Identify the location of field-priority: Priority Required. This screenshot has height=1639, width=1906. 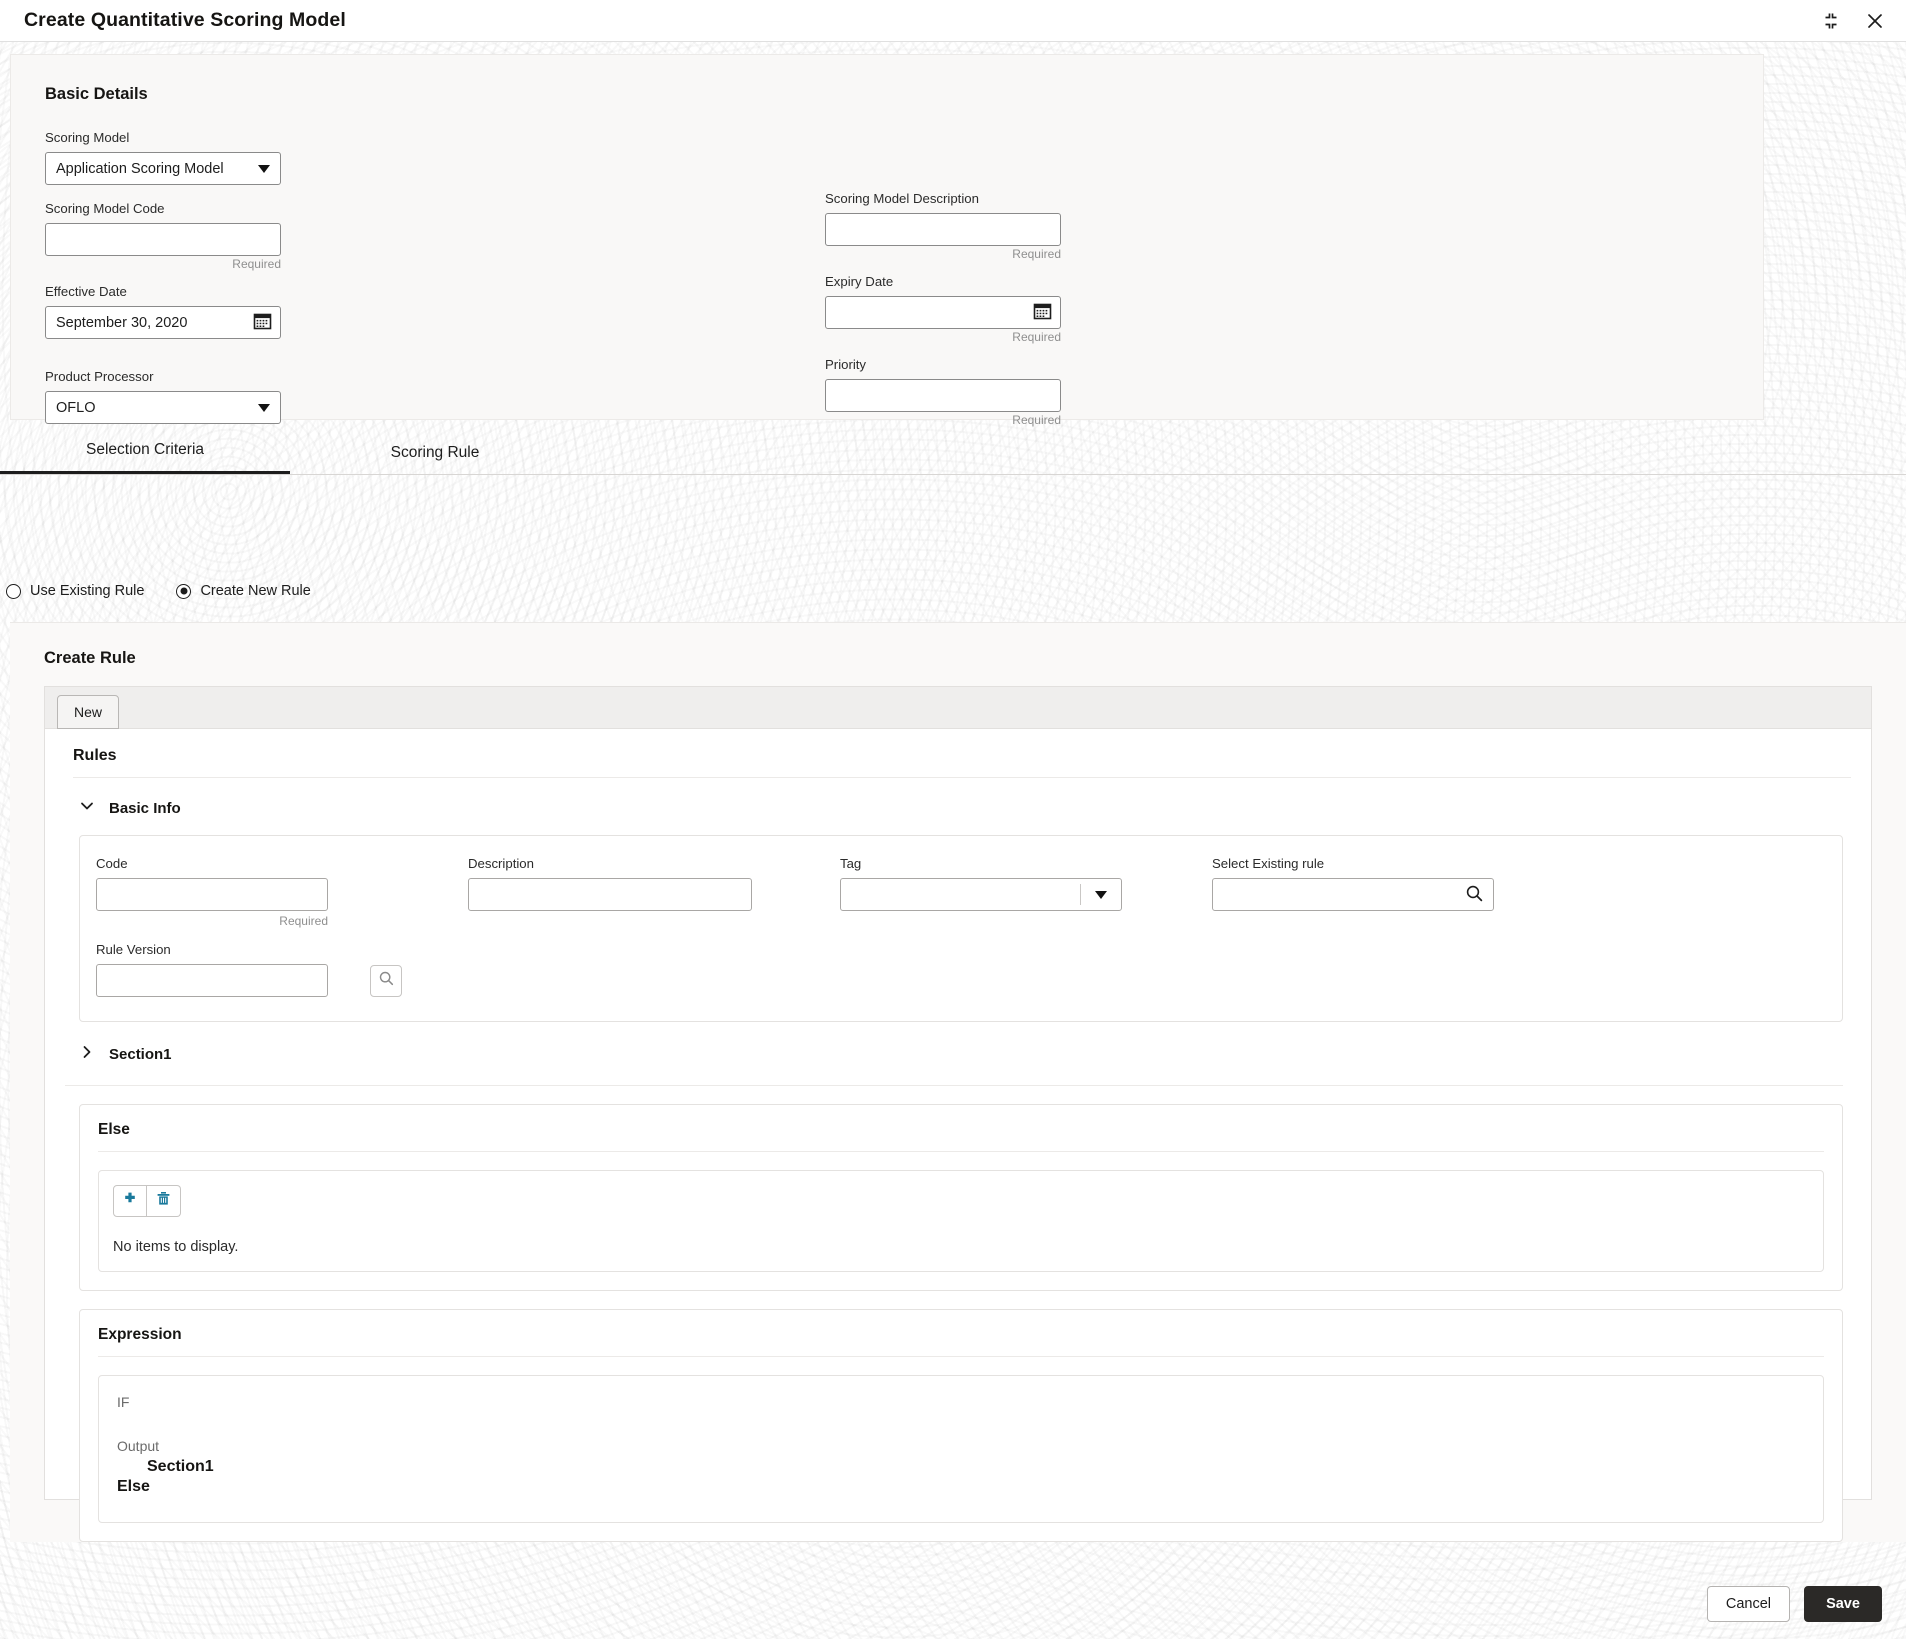
(1277, 392).